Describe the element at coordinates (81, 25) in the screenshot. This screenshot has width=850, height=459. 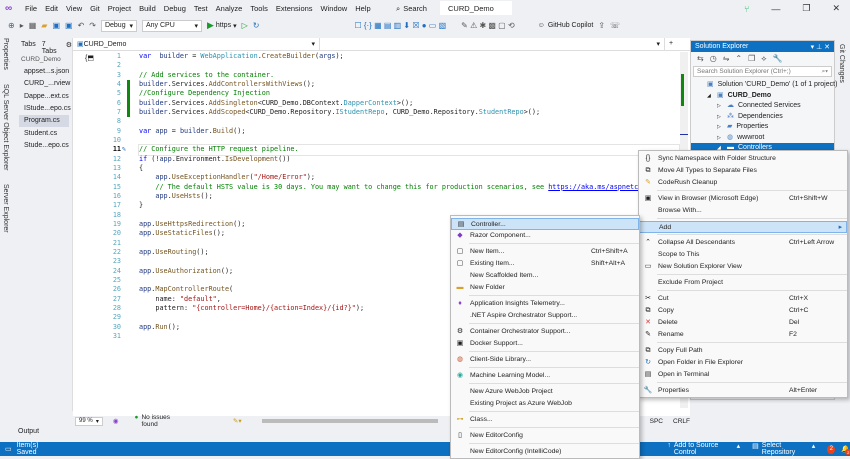
I see `undo-icon: ↶` at that location.